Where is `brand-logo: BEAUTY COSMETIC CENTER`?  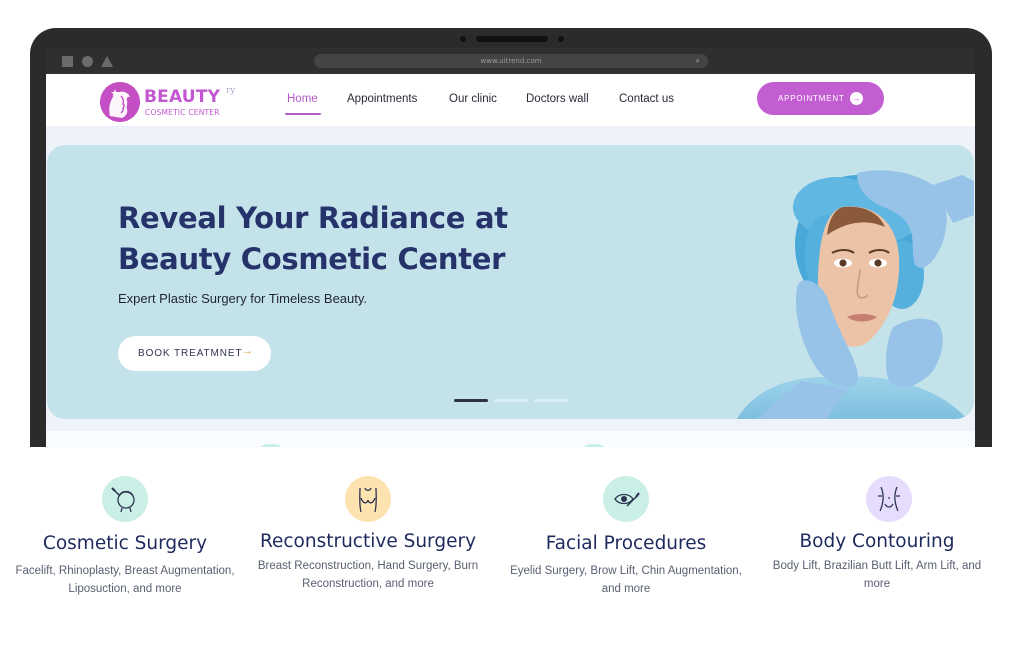 brand-logo: BEAUTY COSMETIC CENTER is located at coordinates (165, 102).